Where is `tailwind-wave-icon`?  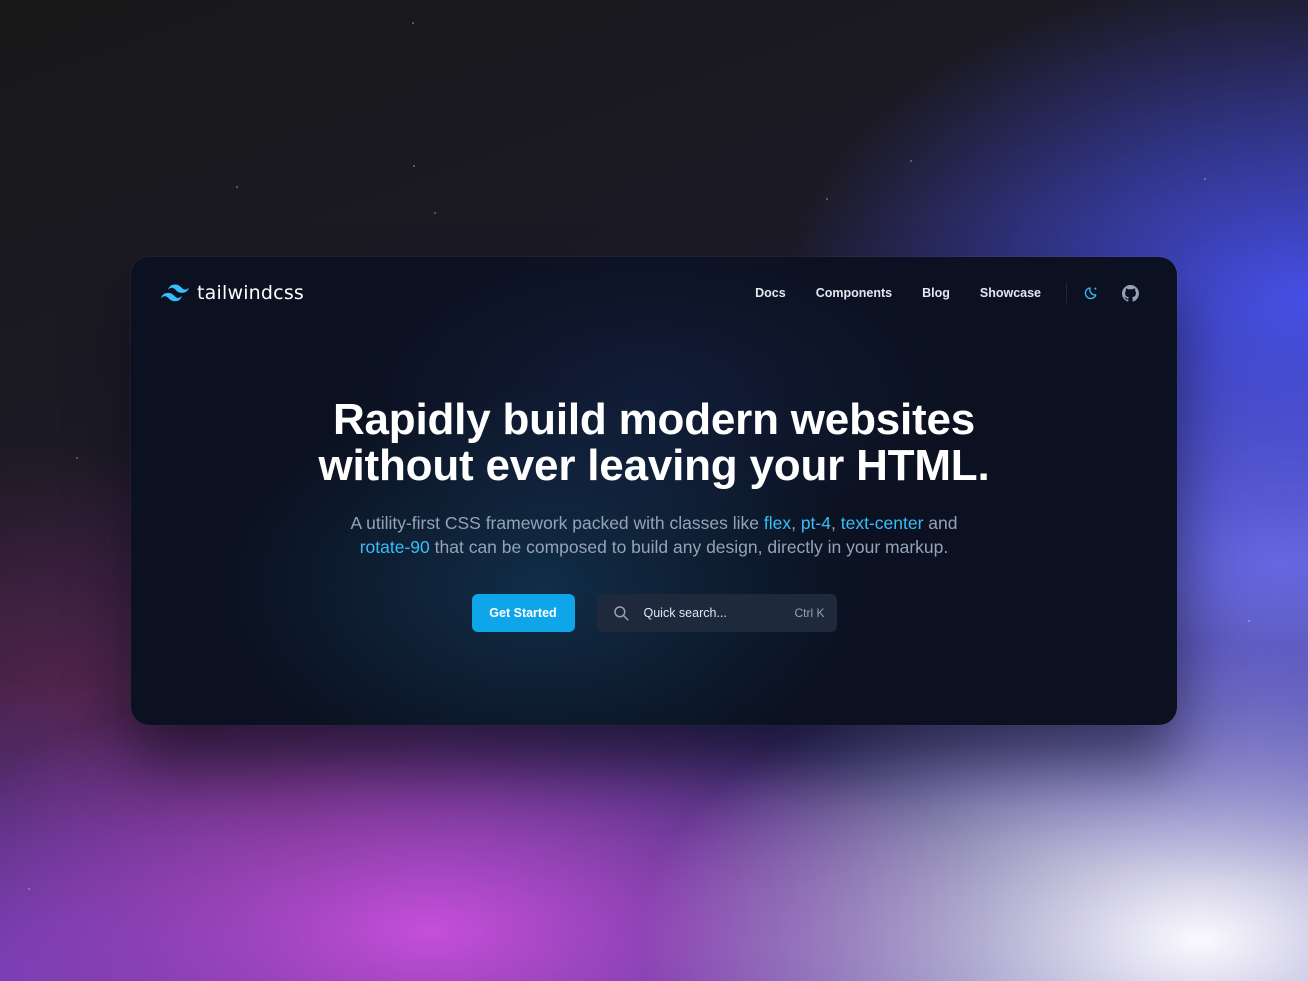
tailwind-wave-icon is located at coordinates (175, 293).